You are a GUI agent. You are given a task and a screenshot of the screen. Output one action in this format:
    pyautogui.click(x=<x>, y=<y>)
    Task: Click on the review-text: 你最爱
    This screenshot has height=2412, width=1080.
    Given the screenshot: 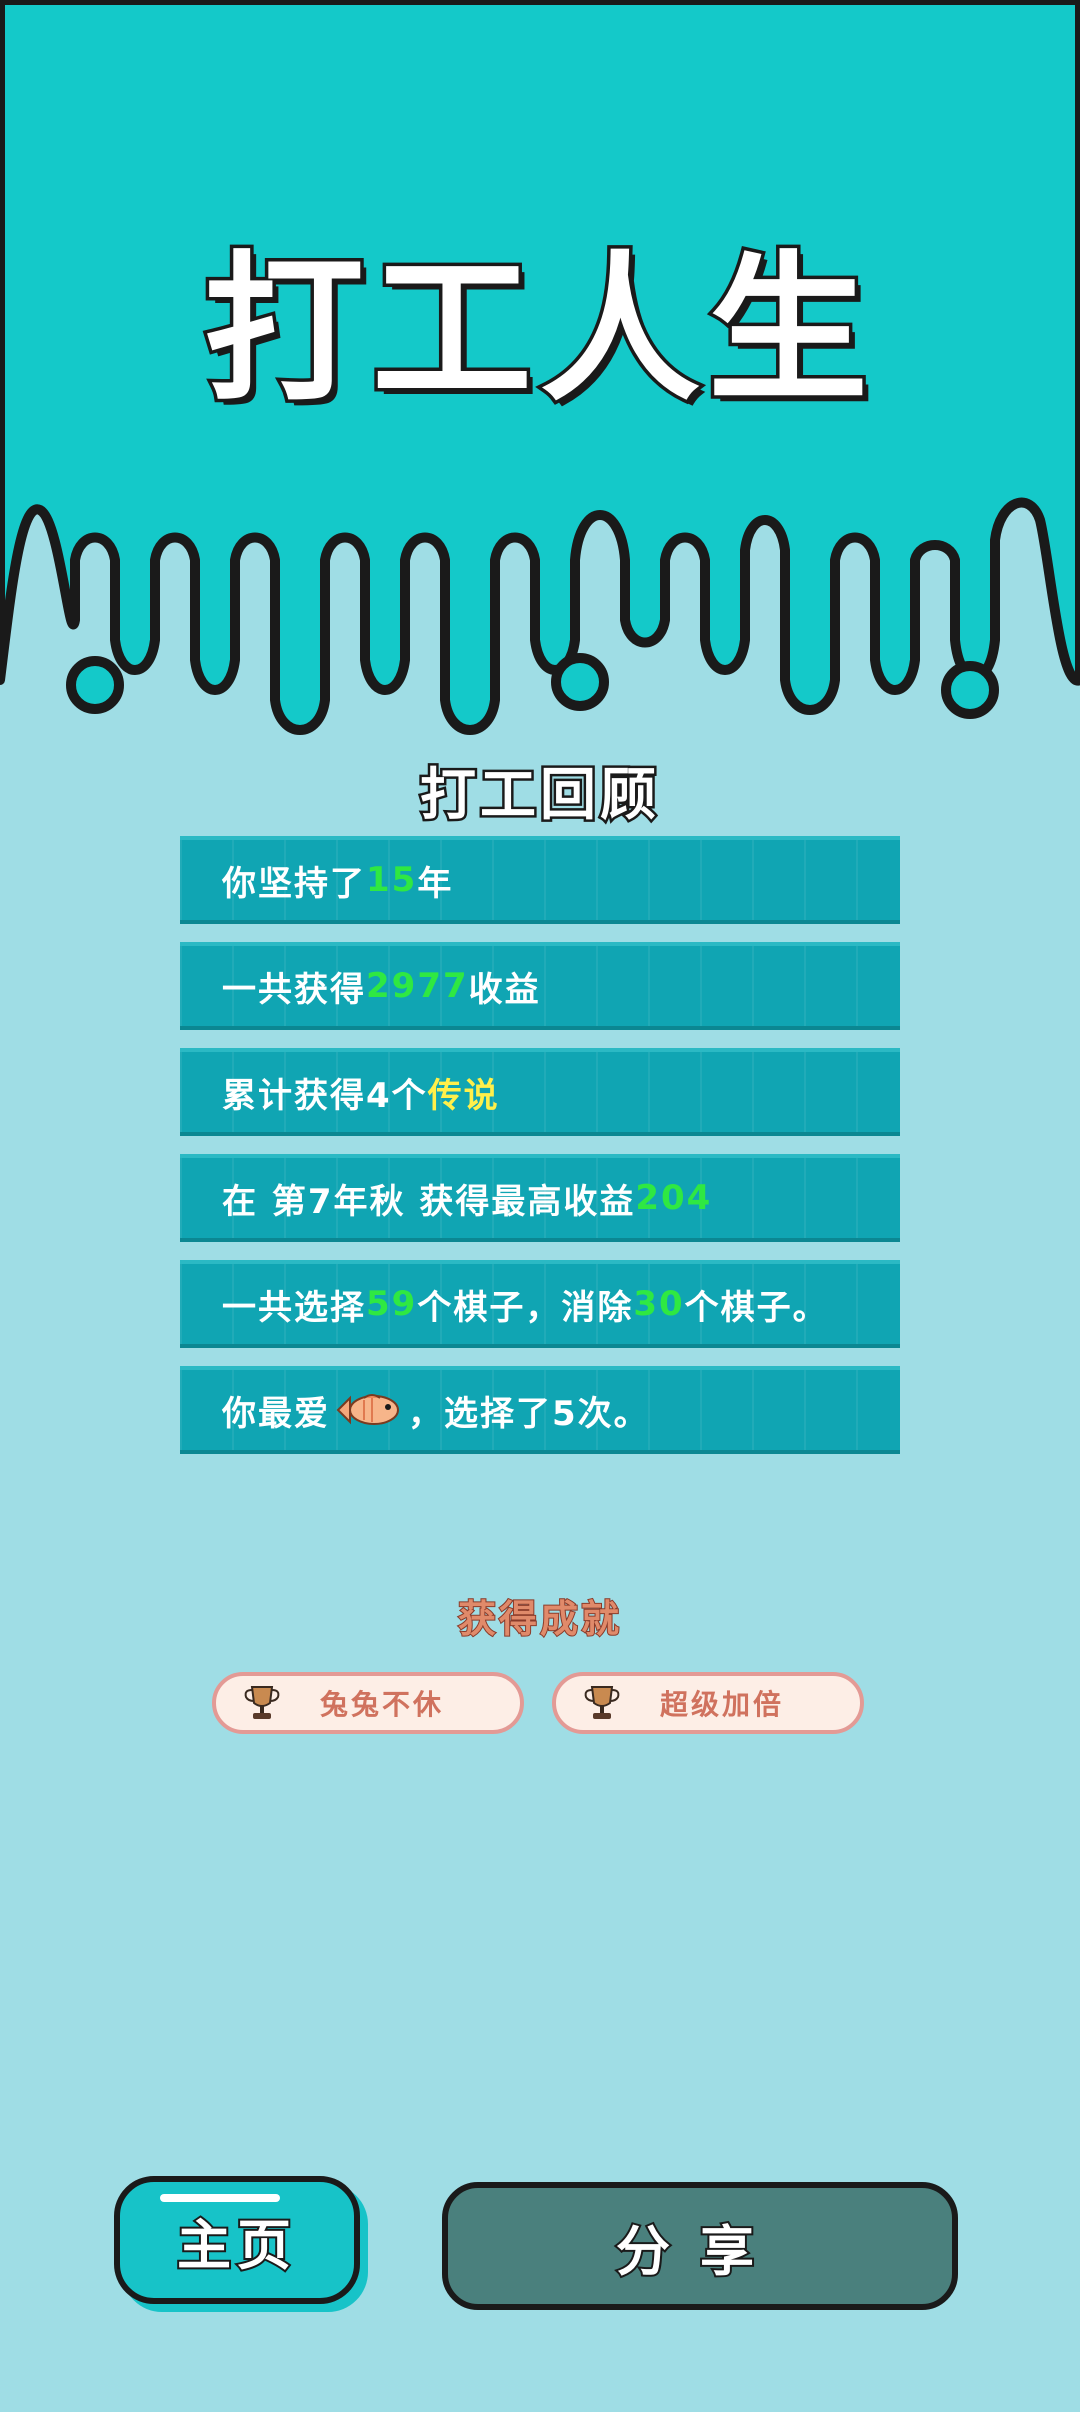 What is the action you would take?
    pyautogui.click(x=276, y=1413)
    